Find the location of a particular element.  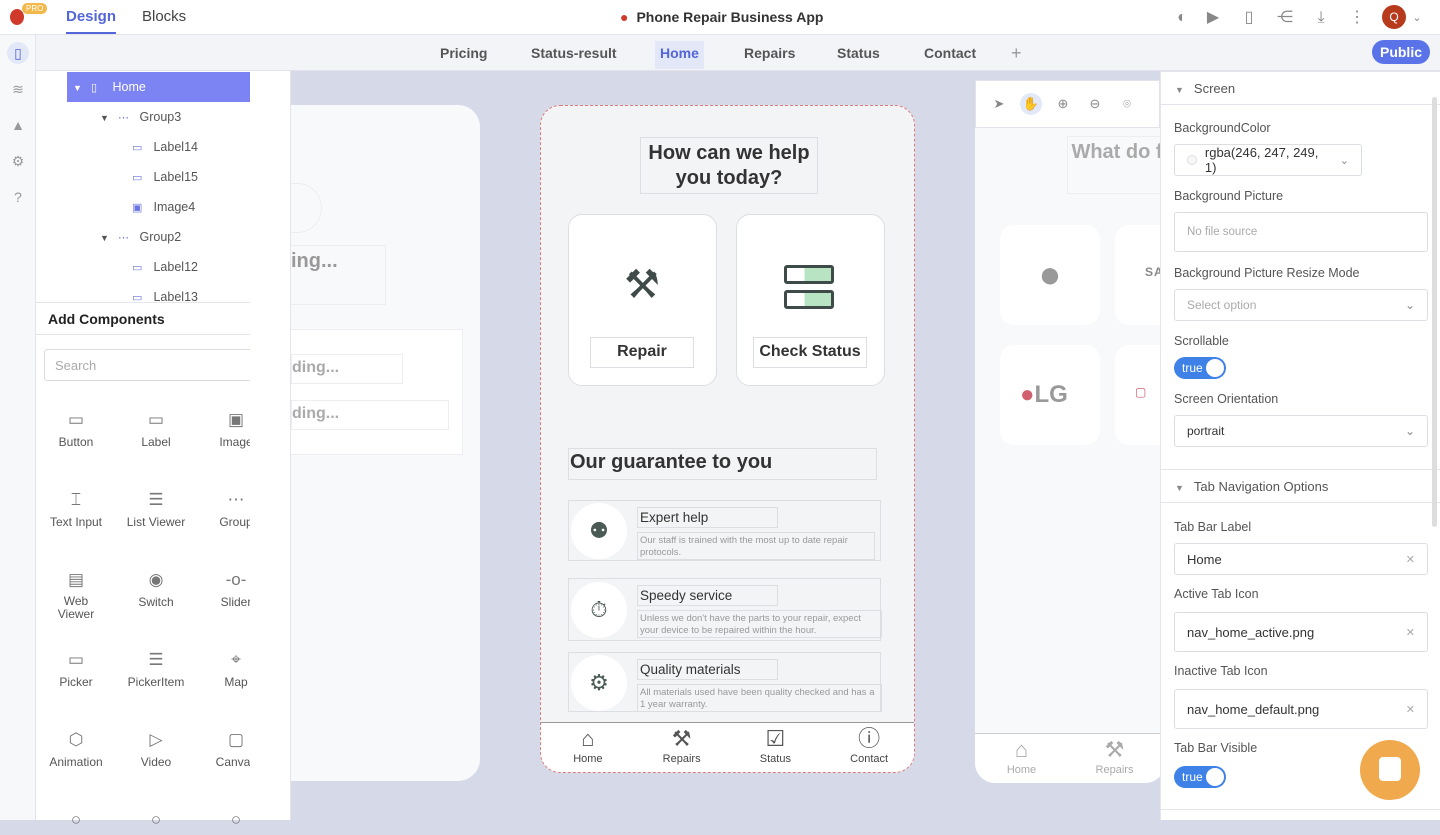

bg-picture-input: No file source is located at coordinates (1301, 232).